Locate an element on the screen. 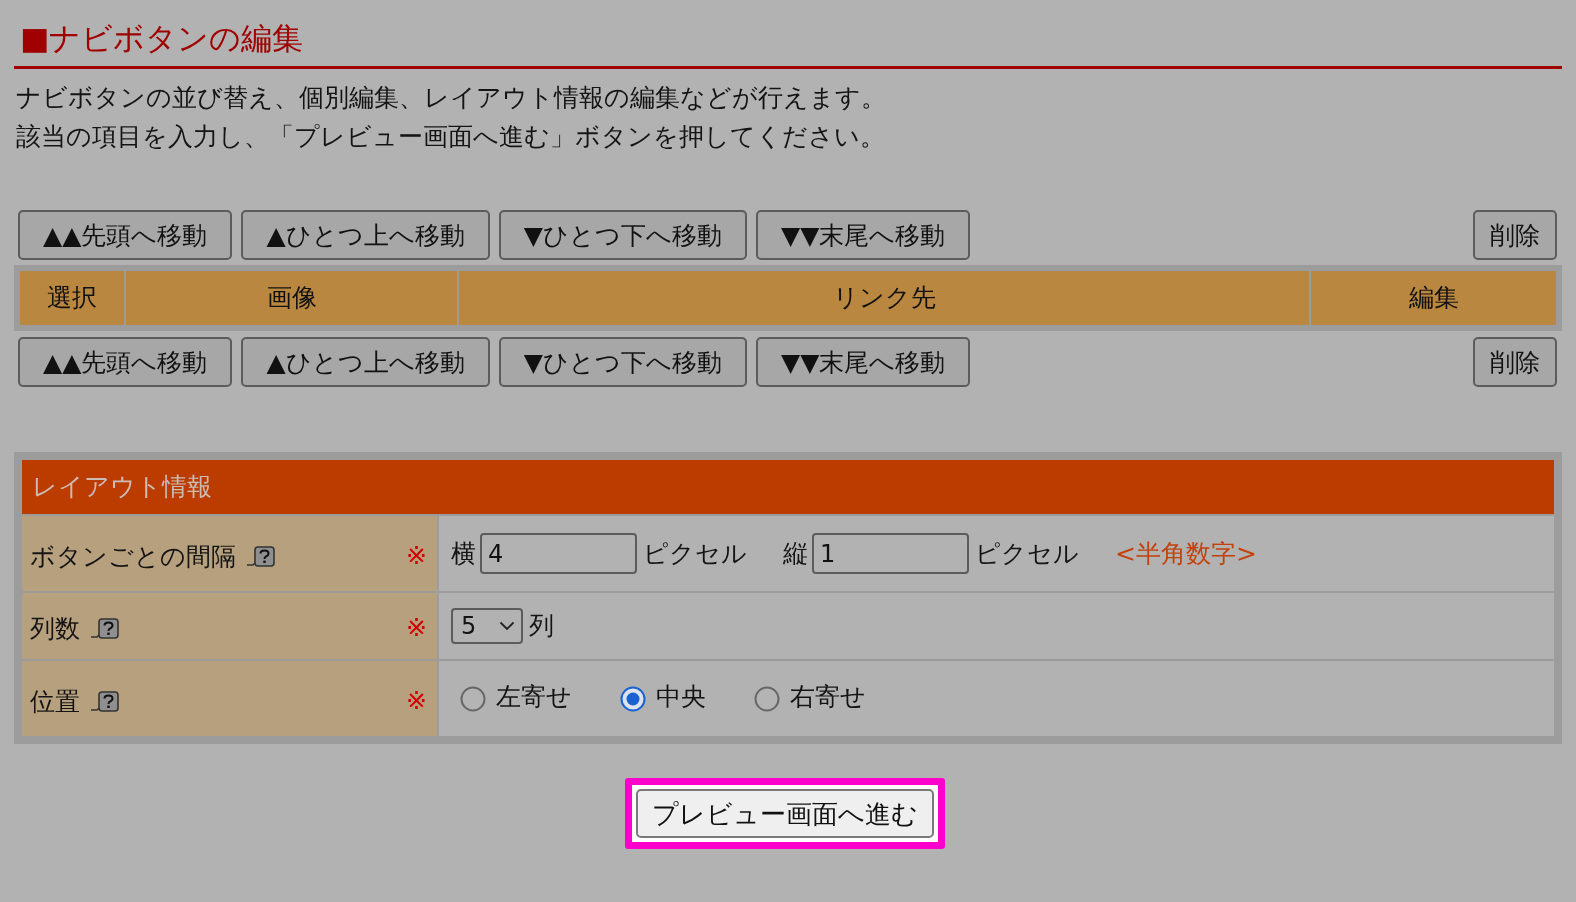  table-header-cell: 選択 is located at coordinates (72, 298).